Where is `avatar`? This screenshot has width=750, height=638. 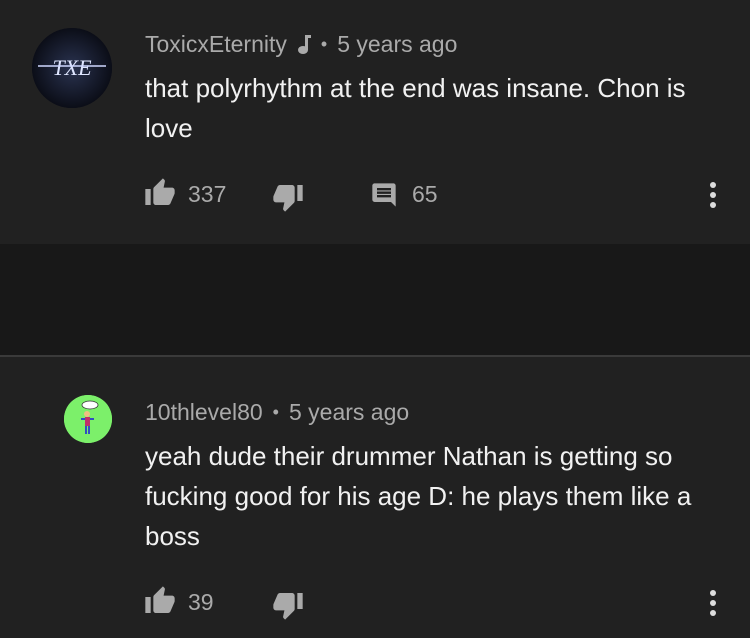
avatar is located at coordinates (88, 419).